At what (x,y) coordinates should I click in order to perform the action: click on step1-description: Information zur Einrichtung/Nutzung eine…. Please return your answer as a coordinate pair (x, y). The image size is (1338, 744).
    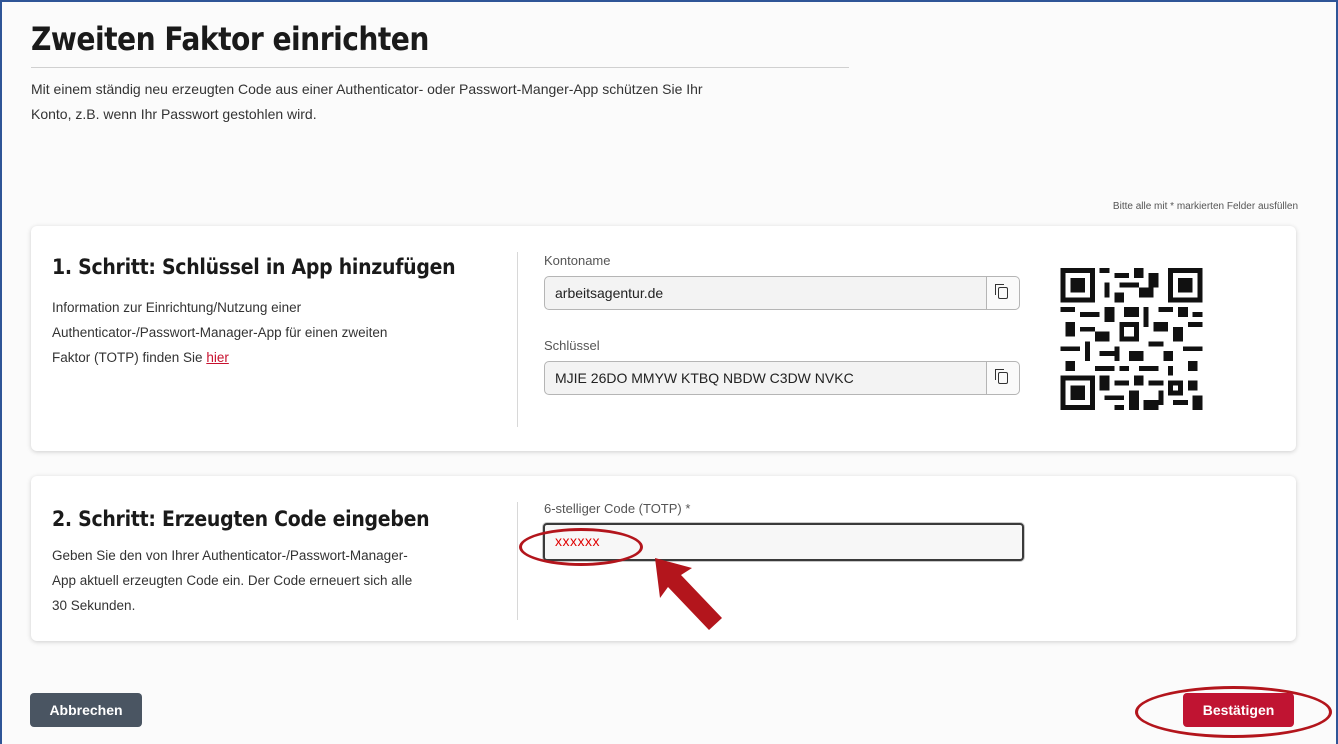
    Looking at the image, I should click on (277, 332).